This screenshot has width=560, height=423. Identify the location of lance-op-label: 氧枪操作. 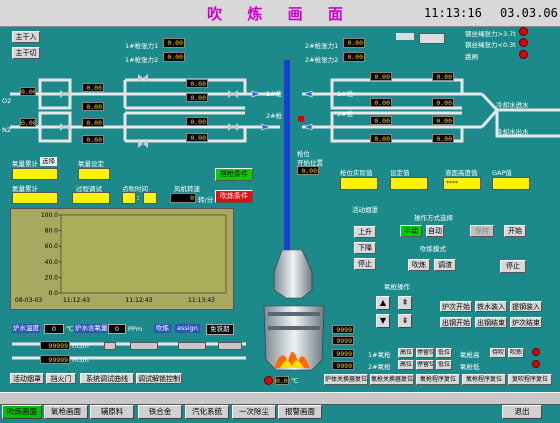
(397, 287).